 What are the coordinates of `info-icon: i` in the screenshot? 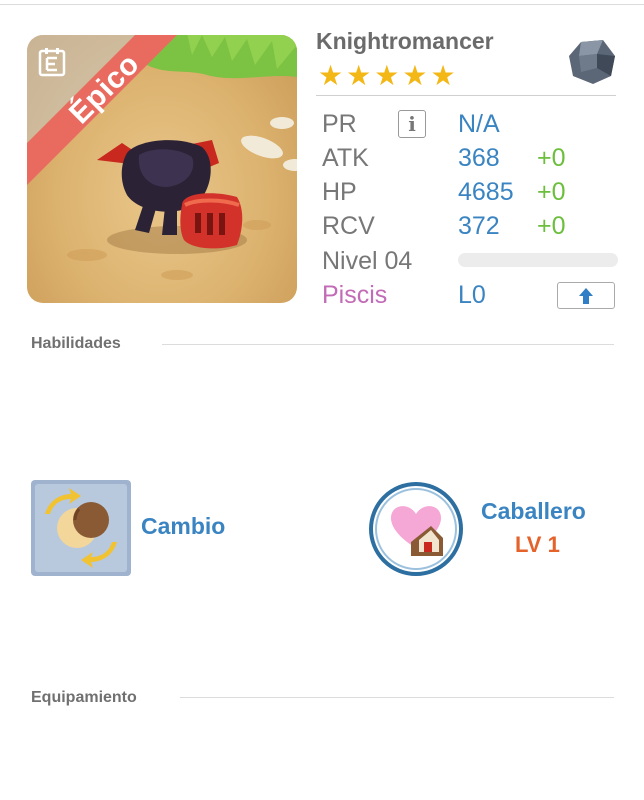 It's located at (412, 124).